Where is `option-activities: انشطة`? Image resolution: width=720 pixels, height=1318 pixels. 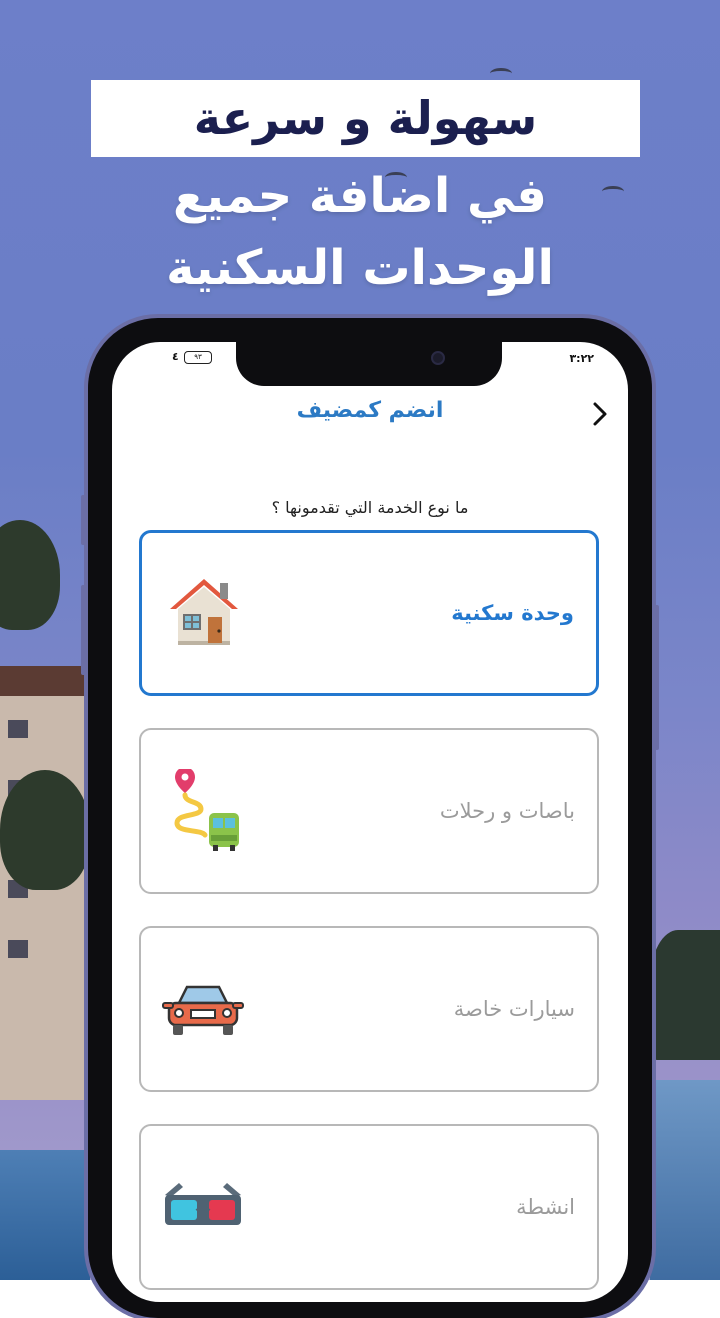
option-activities: انشطة is located at coordinates (369, 1207).